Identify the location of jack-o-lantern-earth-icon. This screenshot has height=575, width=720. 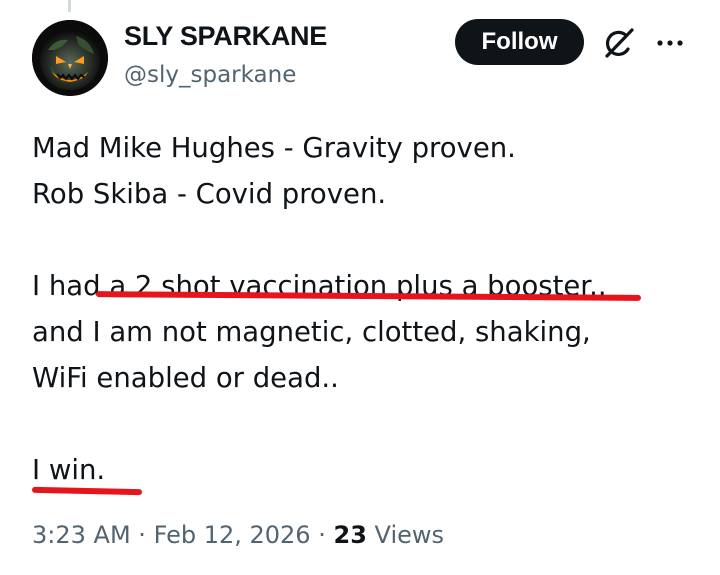
(70, 58).